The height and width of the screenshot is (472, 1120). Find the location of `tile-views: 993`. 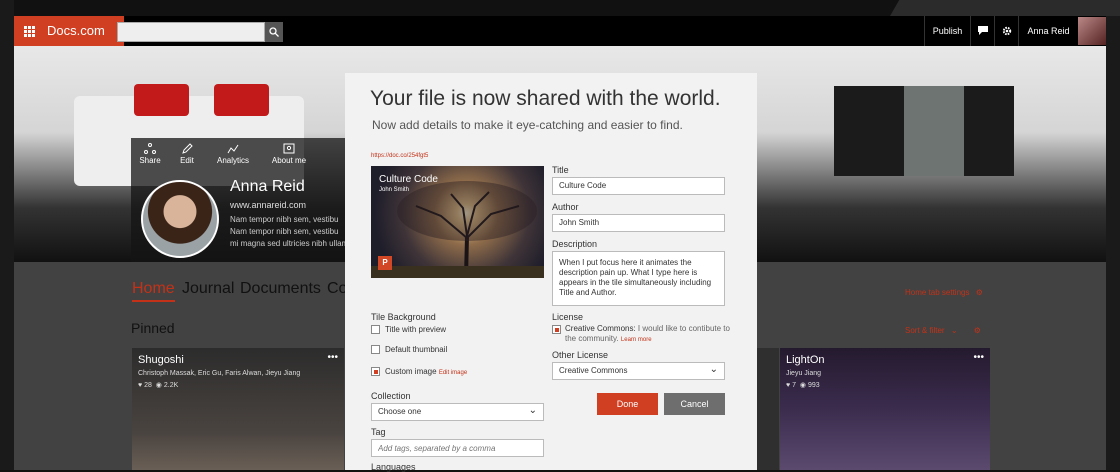

tile-views: 993 is located at coordinates (813, 385).